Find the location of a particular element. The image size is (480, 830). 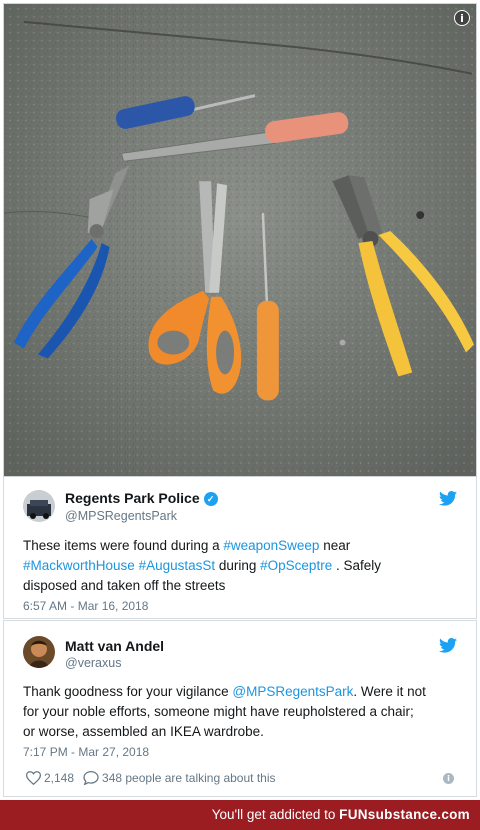

author-handle-police: @MPSRegentsPark is located at coordinates (121, 516).